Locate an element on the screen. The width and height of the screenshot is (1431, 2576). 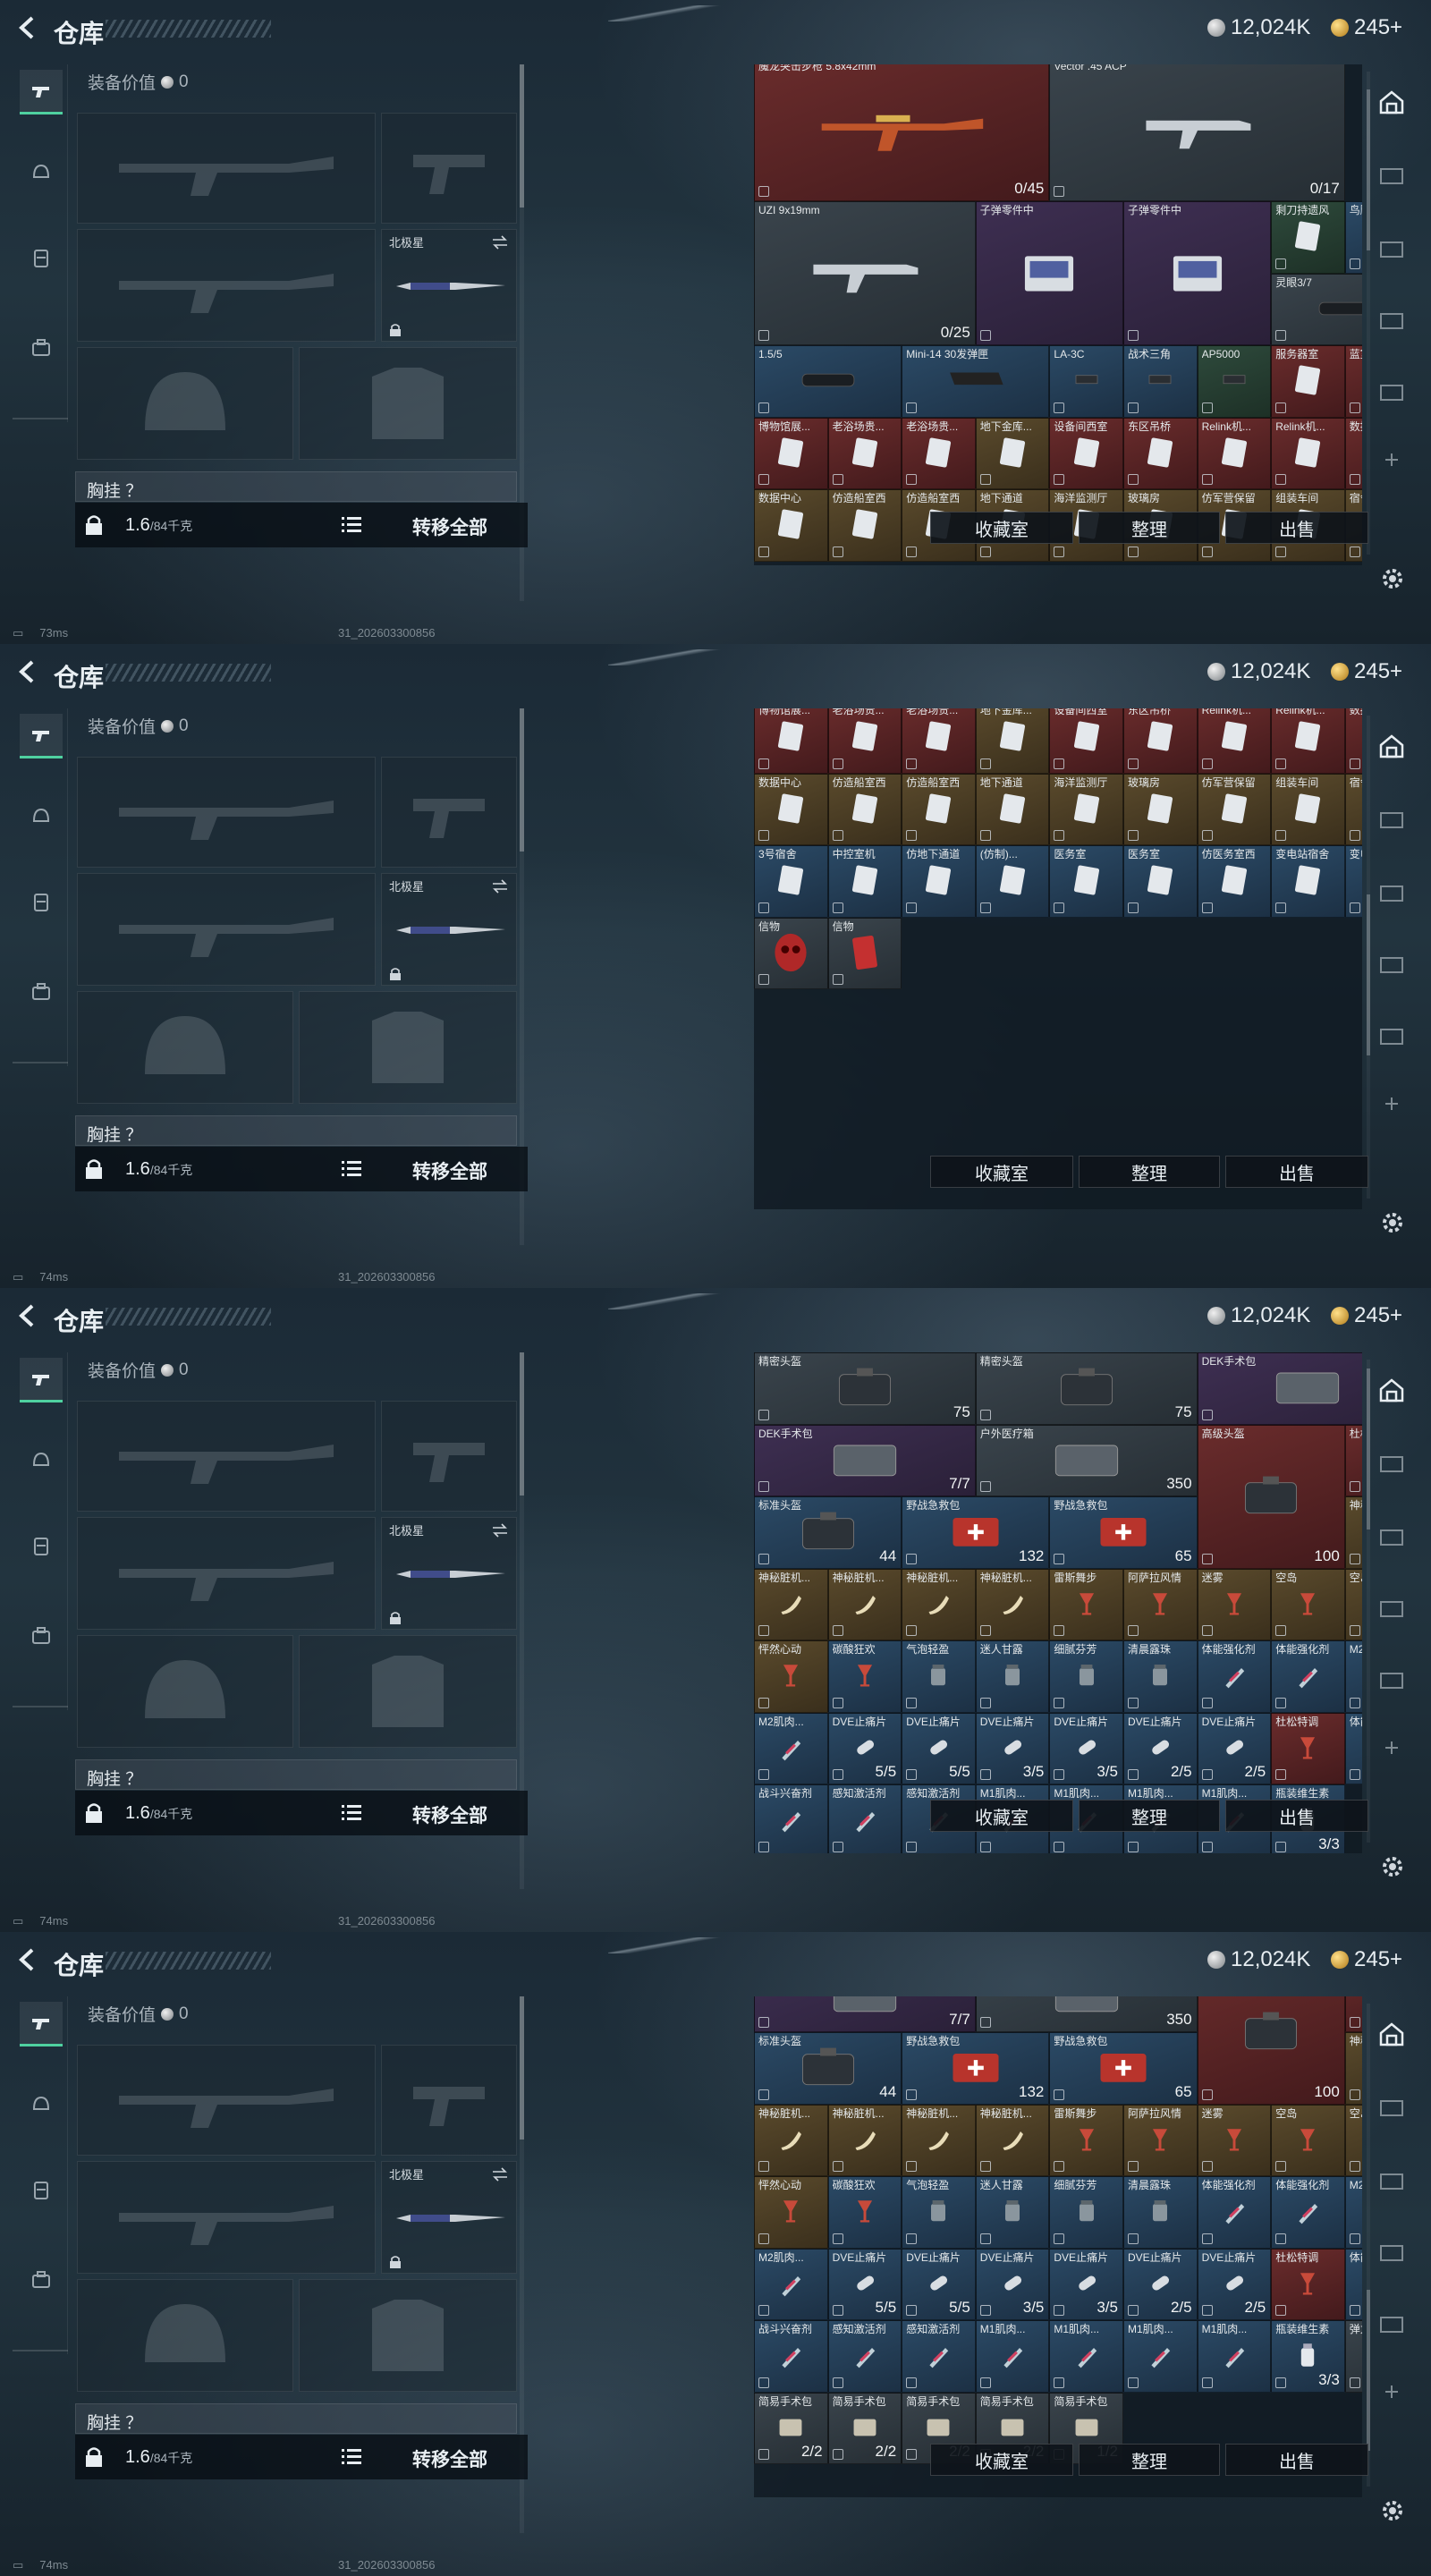
inventory-item: LA-3C is located at coordinates (1086, 381).